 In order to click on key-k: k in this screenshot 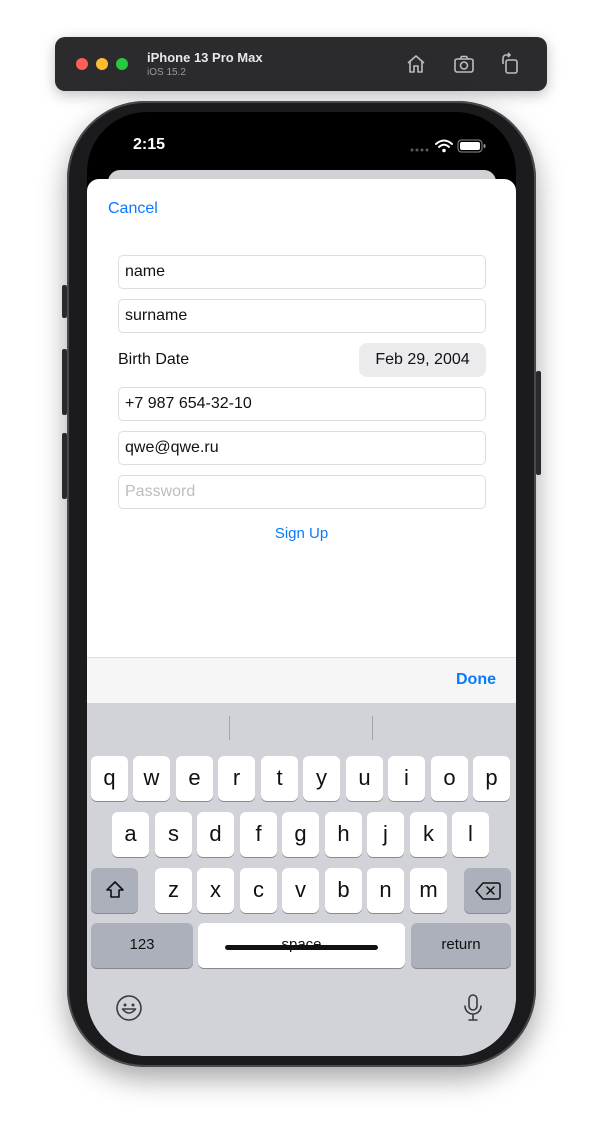, I will do `click(428, 834)`.